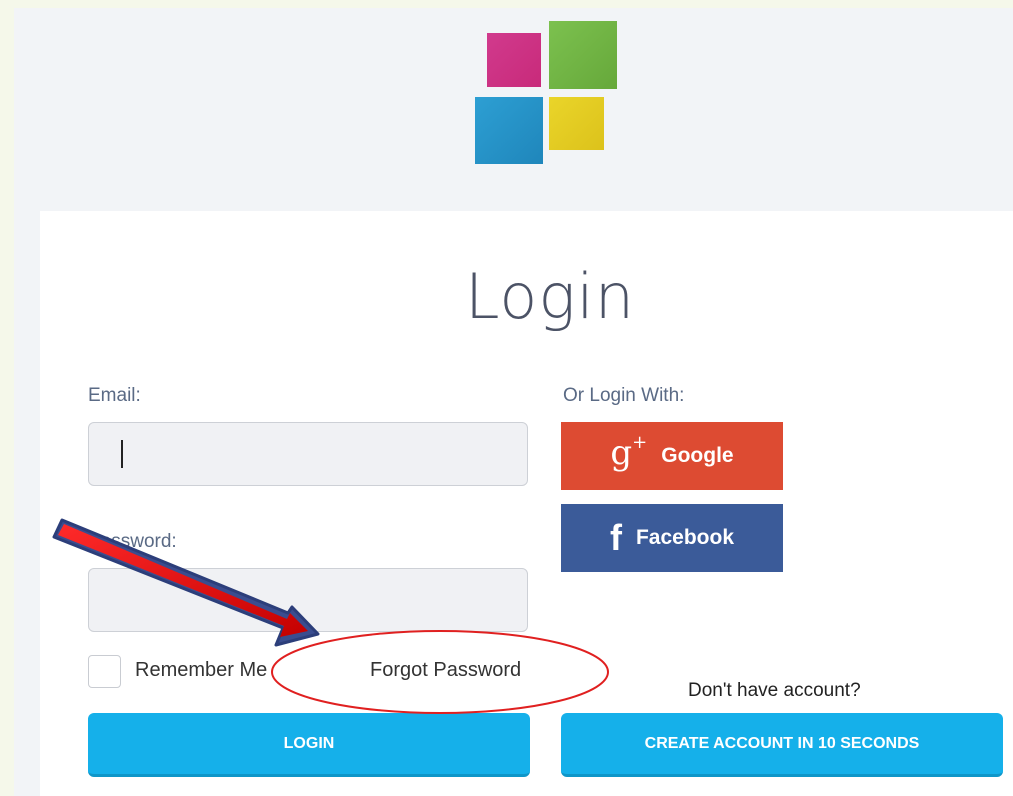 The width and height of the screenshot is (1013, 796). What do you see at coordinates (104, 671) in the screenshot?
I see `remember-me-checkbox` at bounding box center [104, 671].